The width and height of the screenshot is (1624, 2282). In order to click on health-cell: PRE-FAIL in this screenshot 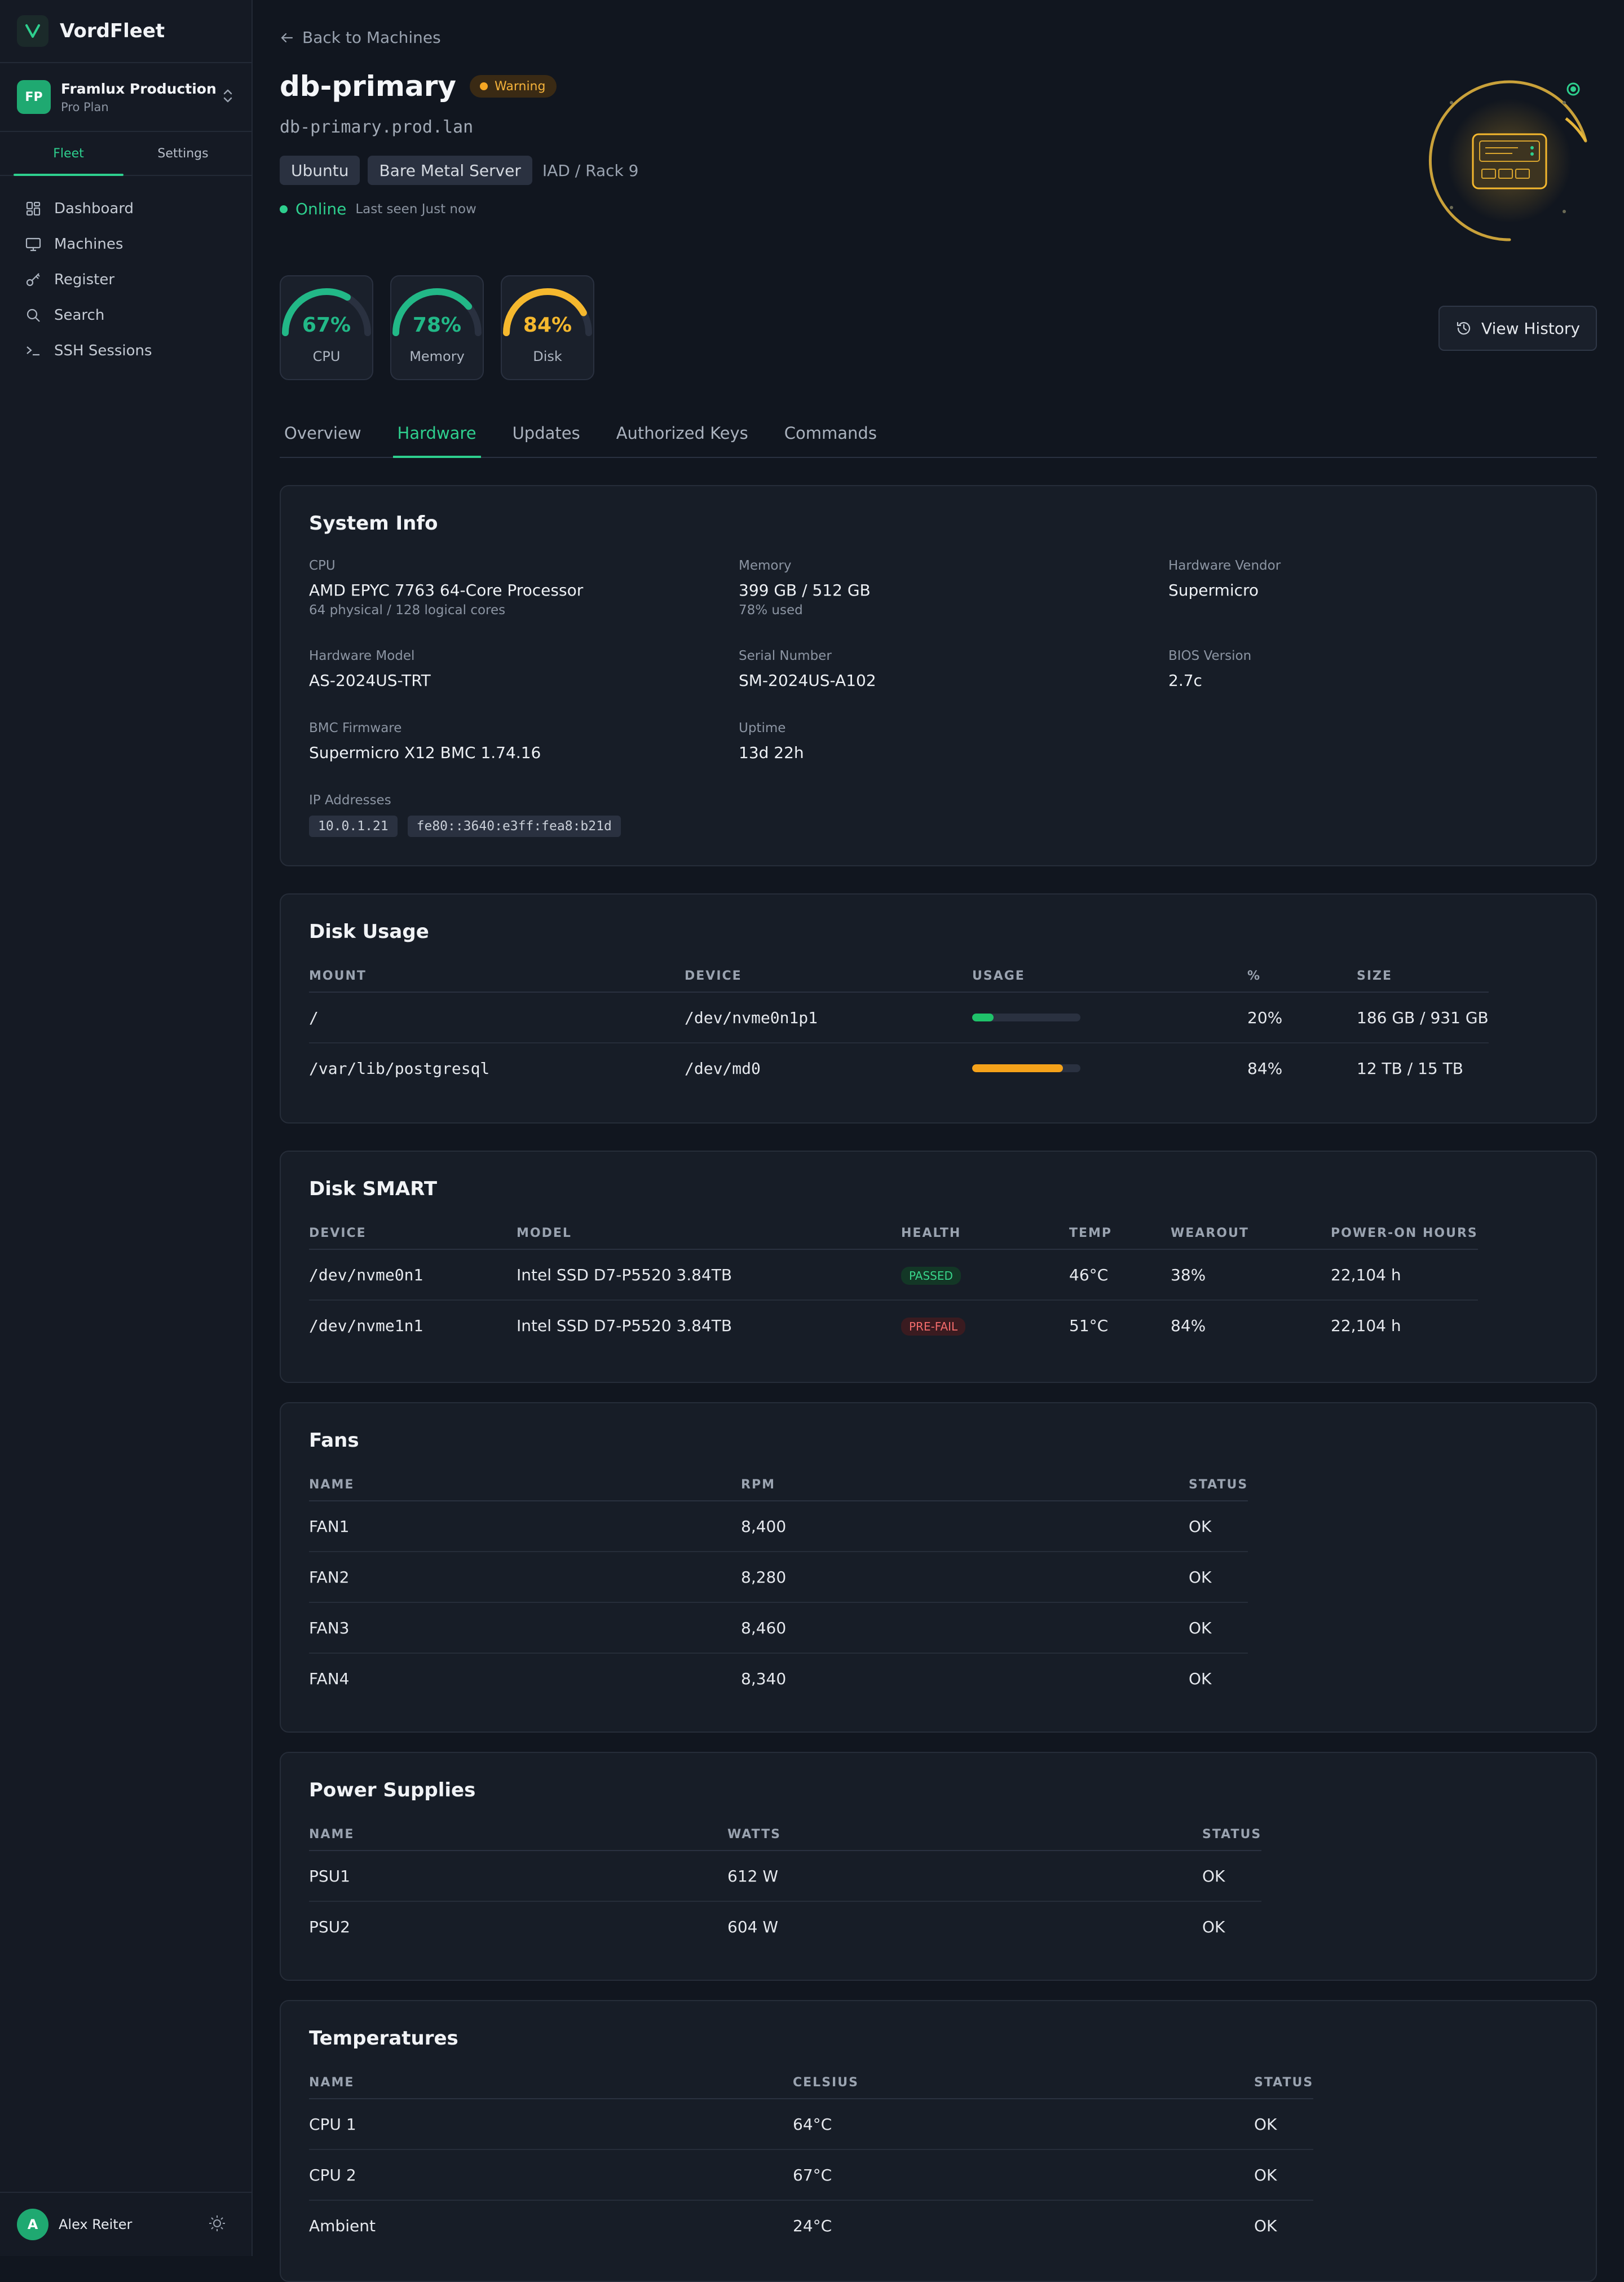, I will do `click(985, 1325)`.